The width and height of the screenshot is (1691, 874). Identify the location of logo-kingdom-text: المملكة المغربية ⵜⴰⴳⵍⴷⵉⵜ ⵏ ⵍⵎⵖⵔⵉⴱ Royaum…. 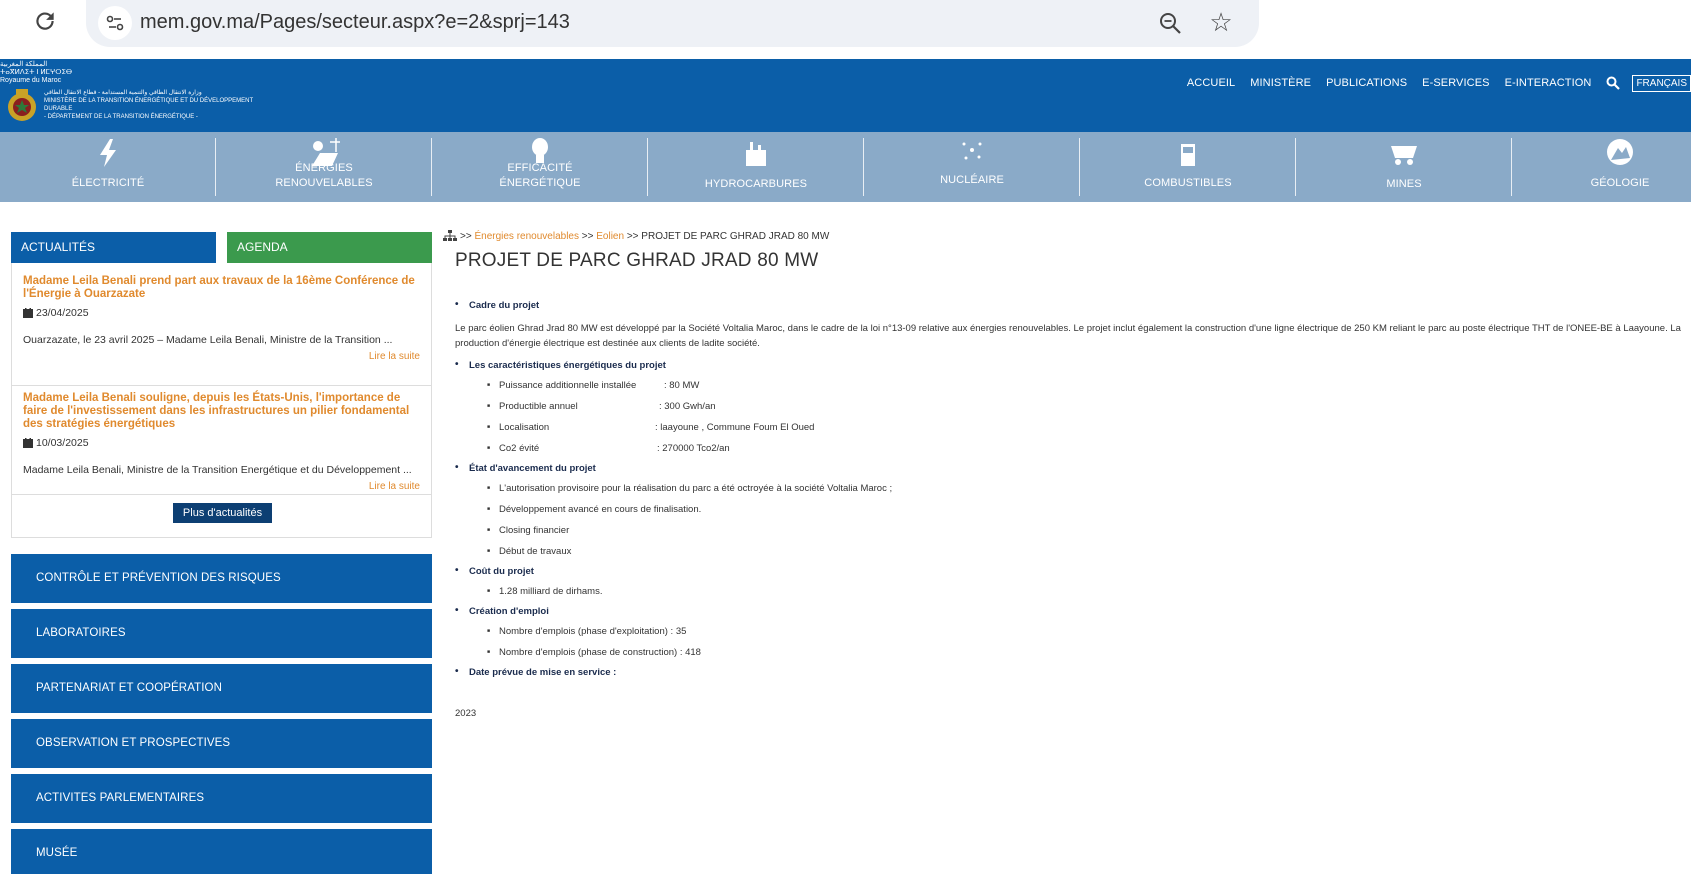
(36, 72).